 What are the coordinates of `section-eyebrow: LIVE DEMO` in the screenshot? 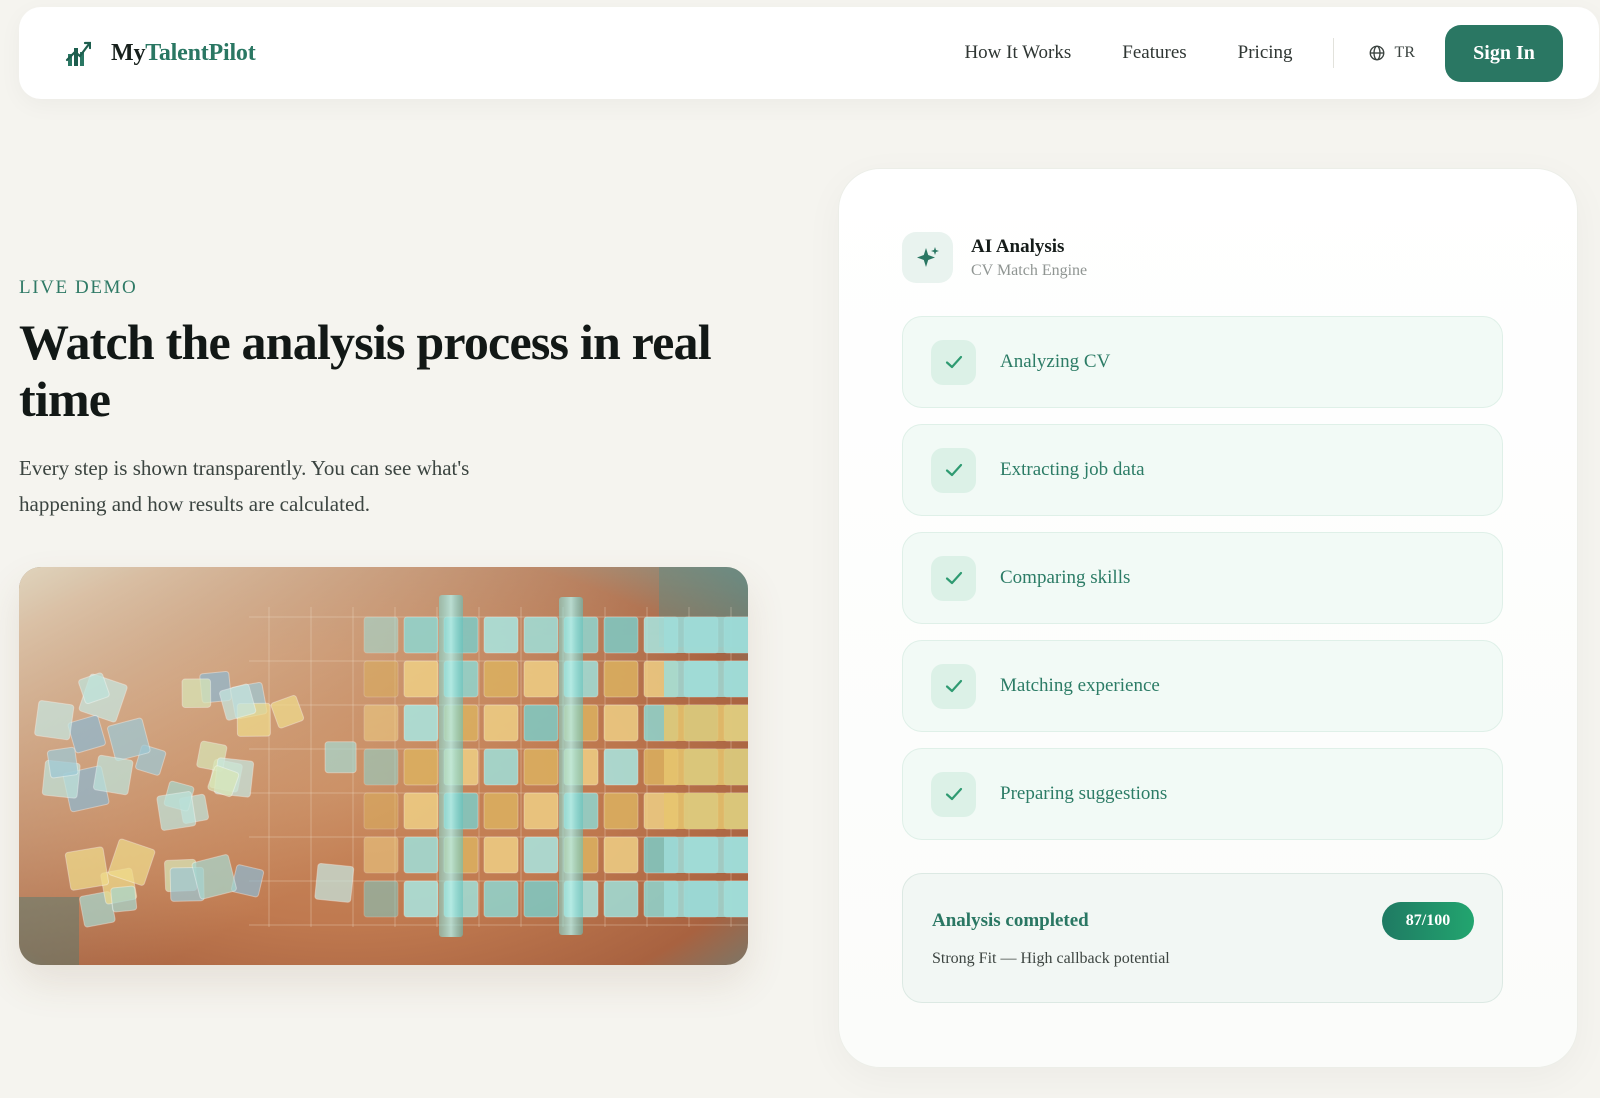 It's located at (78, 287).